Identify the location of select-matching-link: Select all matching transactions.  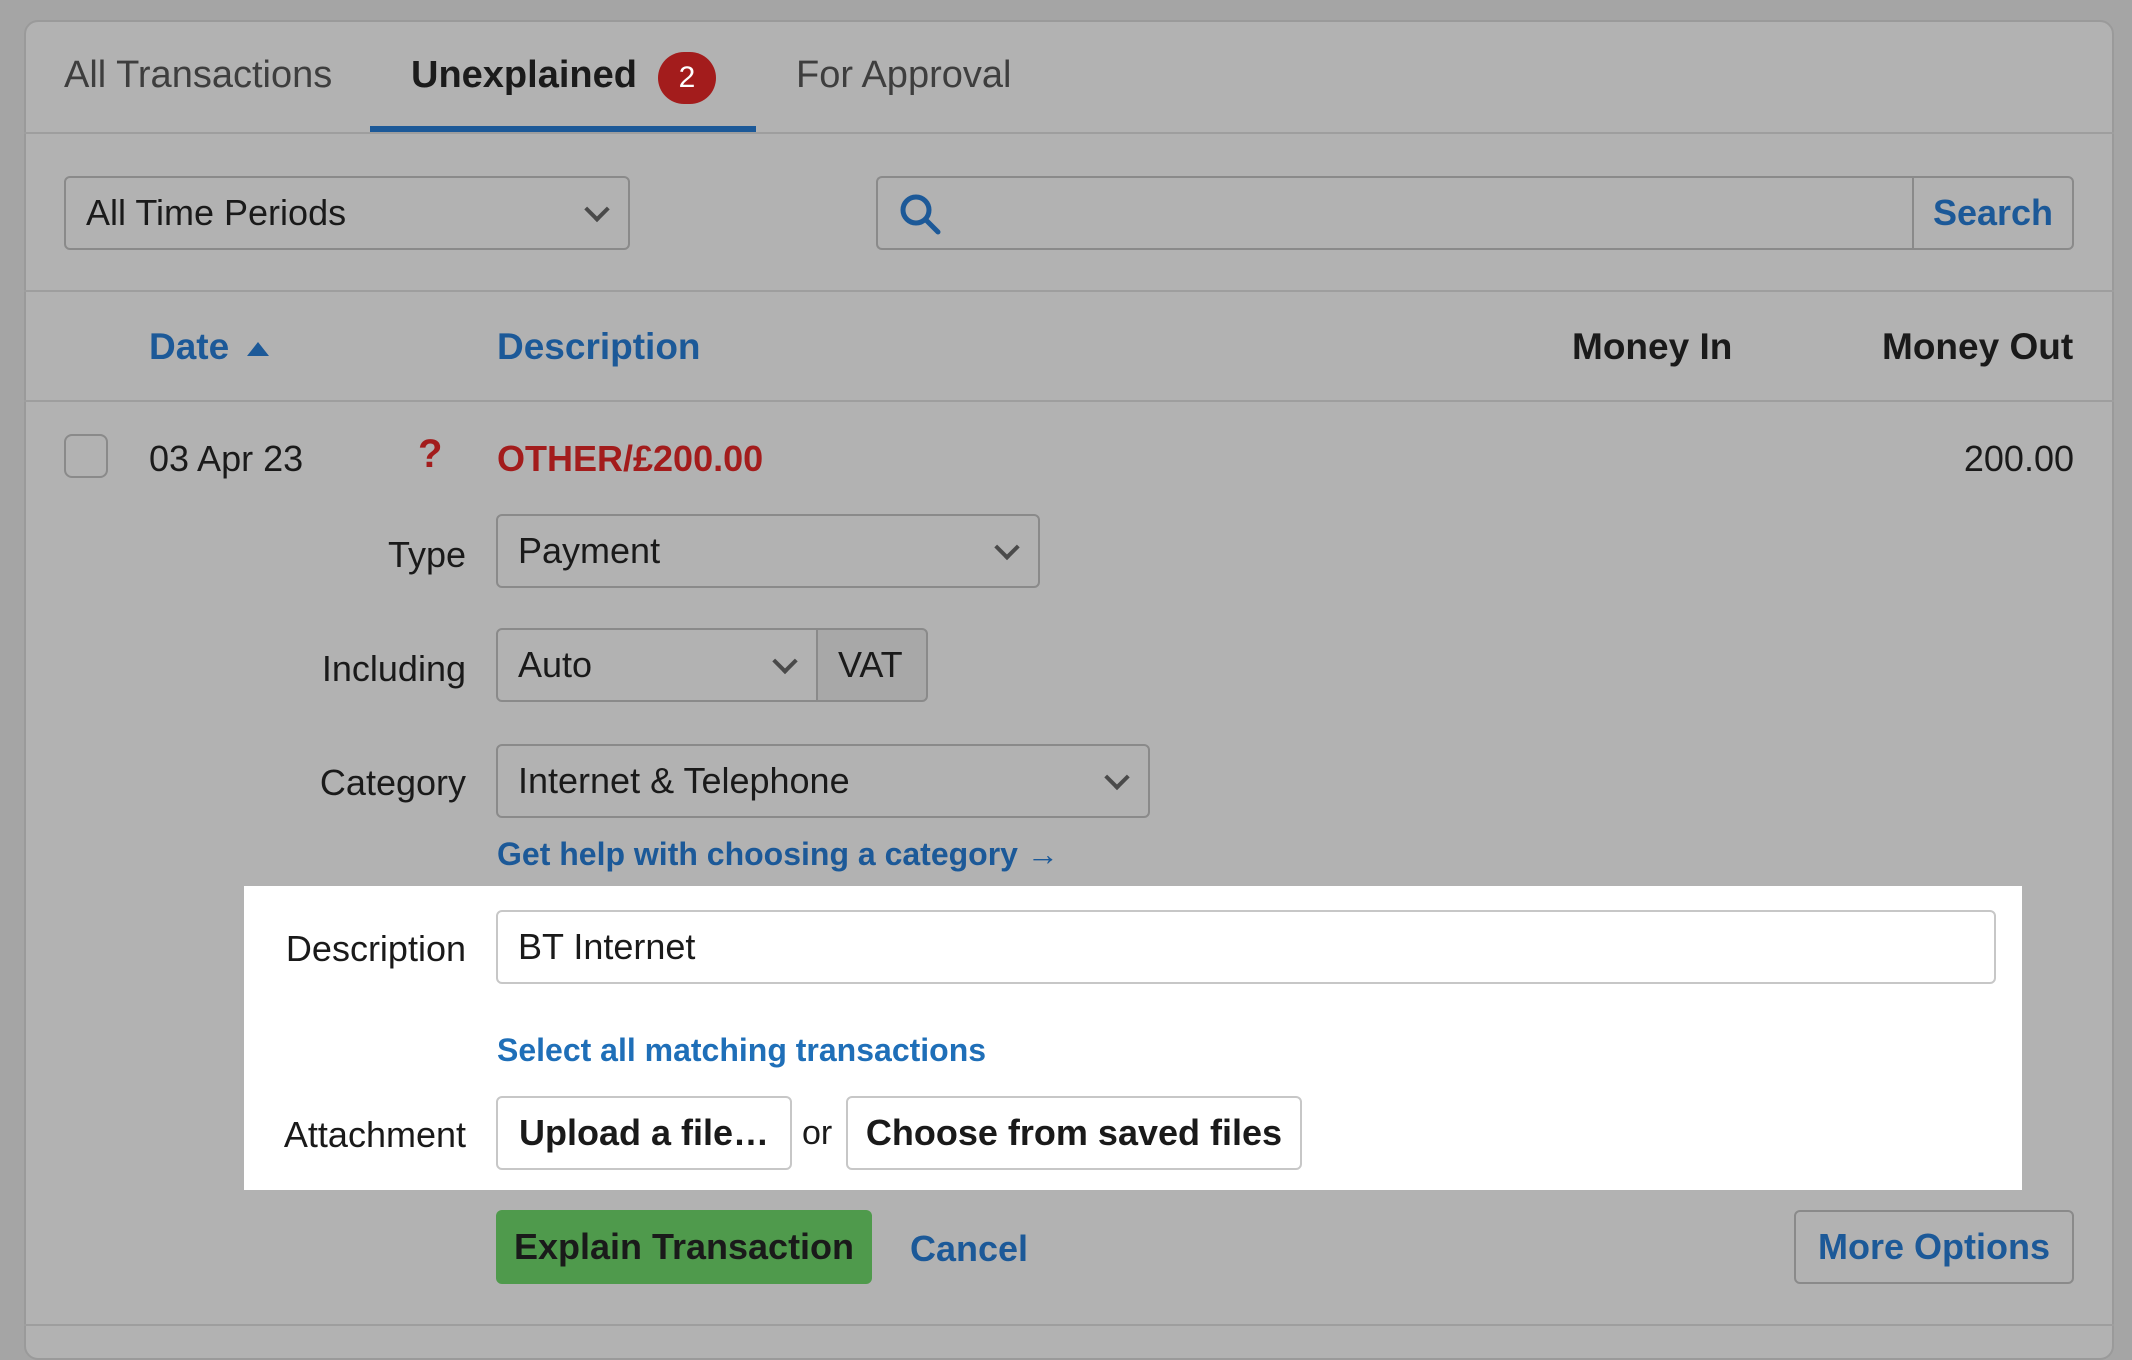
(741, 1050).